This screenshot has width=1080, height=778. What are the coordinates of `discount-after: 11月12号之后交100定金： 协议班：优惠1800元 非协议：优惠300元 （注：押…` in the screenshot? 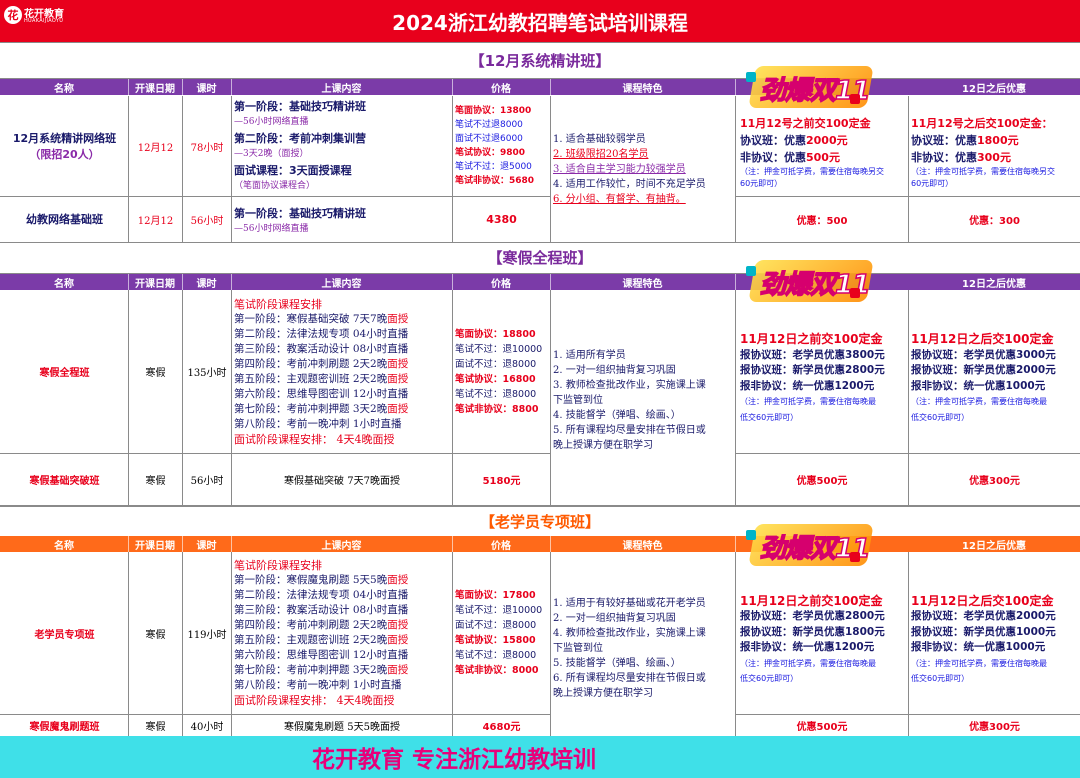 It's located at (994, 146).